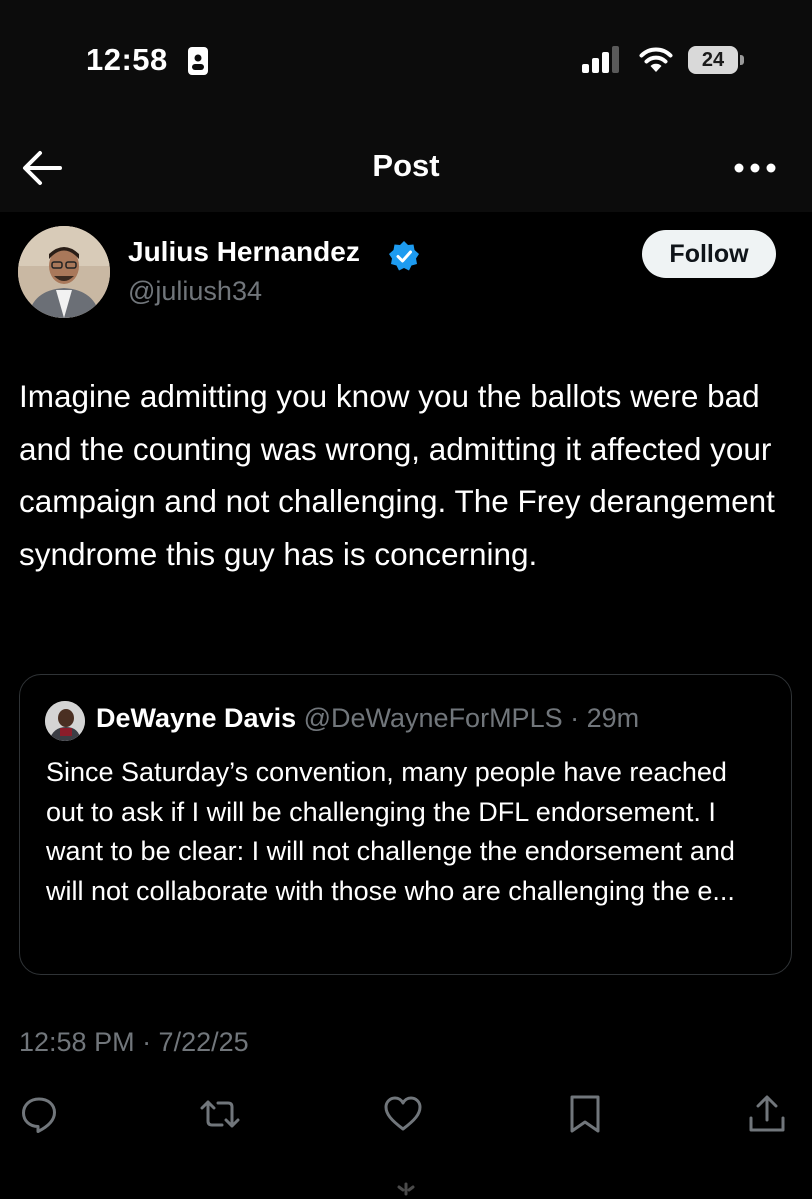 The image size is (812, 1199). Describe the element at coordinates (244, 252) in the screenshot. I see `author-name: Julius Hernandez` at that location.